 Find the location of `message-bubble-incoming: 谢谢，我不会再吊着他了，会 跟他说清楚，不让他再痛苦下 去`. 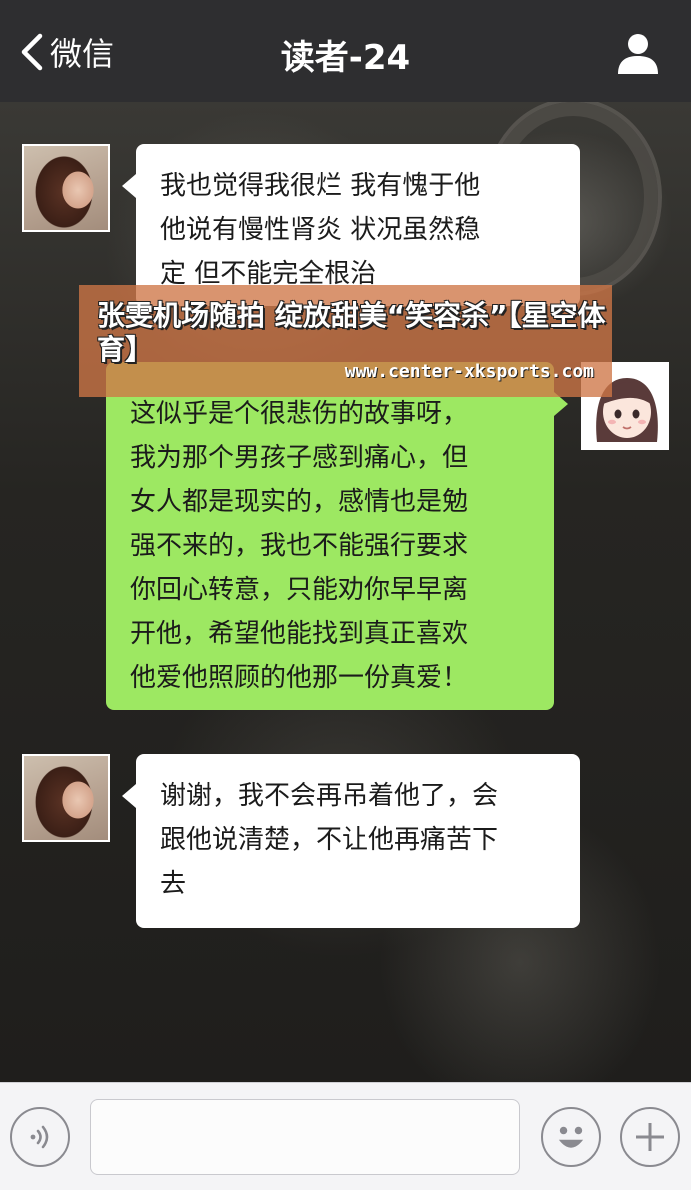

message-bubble-incoming: 谢谢，我不会再吊着他了，会 跟他说清楚，不让他再痛苦下 去 is located at coordinates (351, 841).